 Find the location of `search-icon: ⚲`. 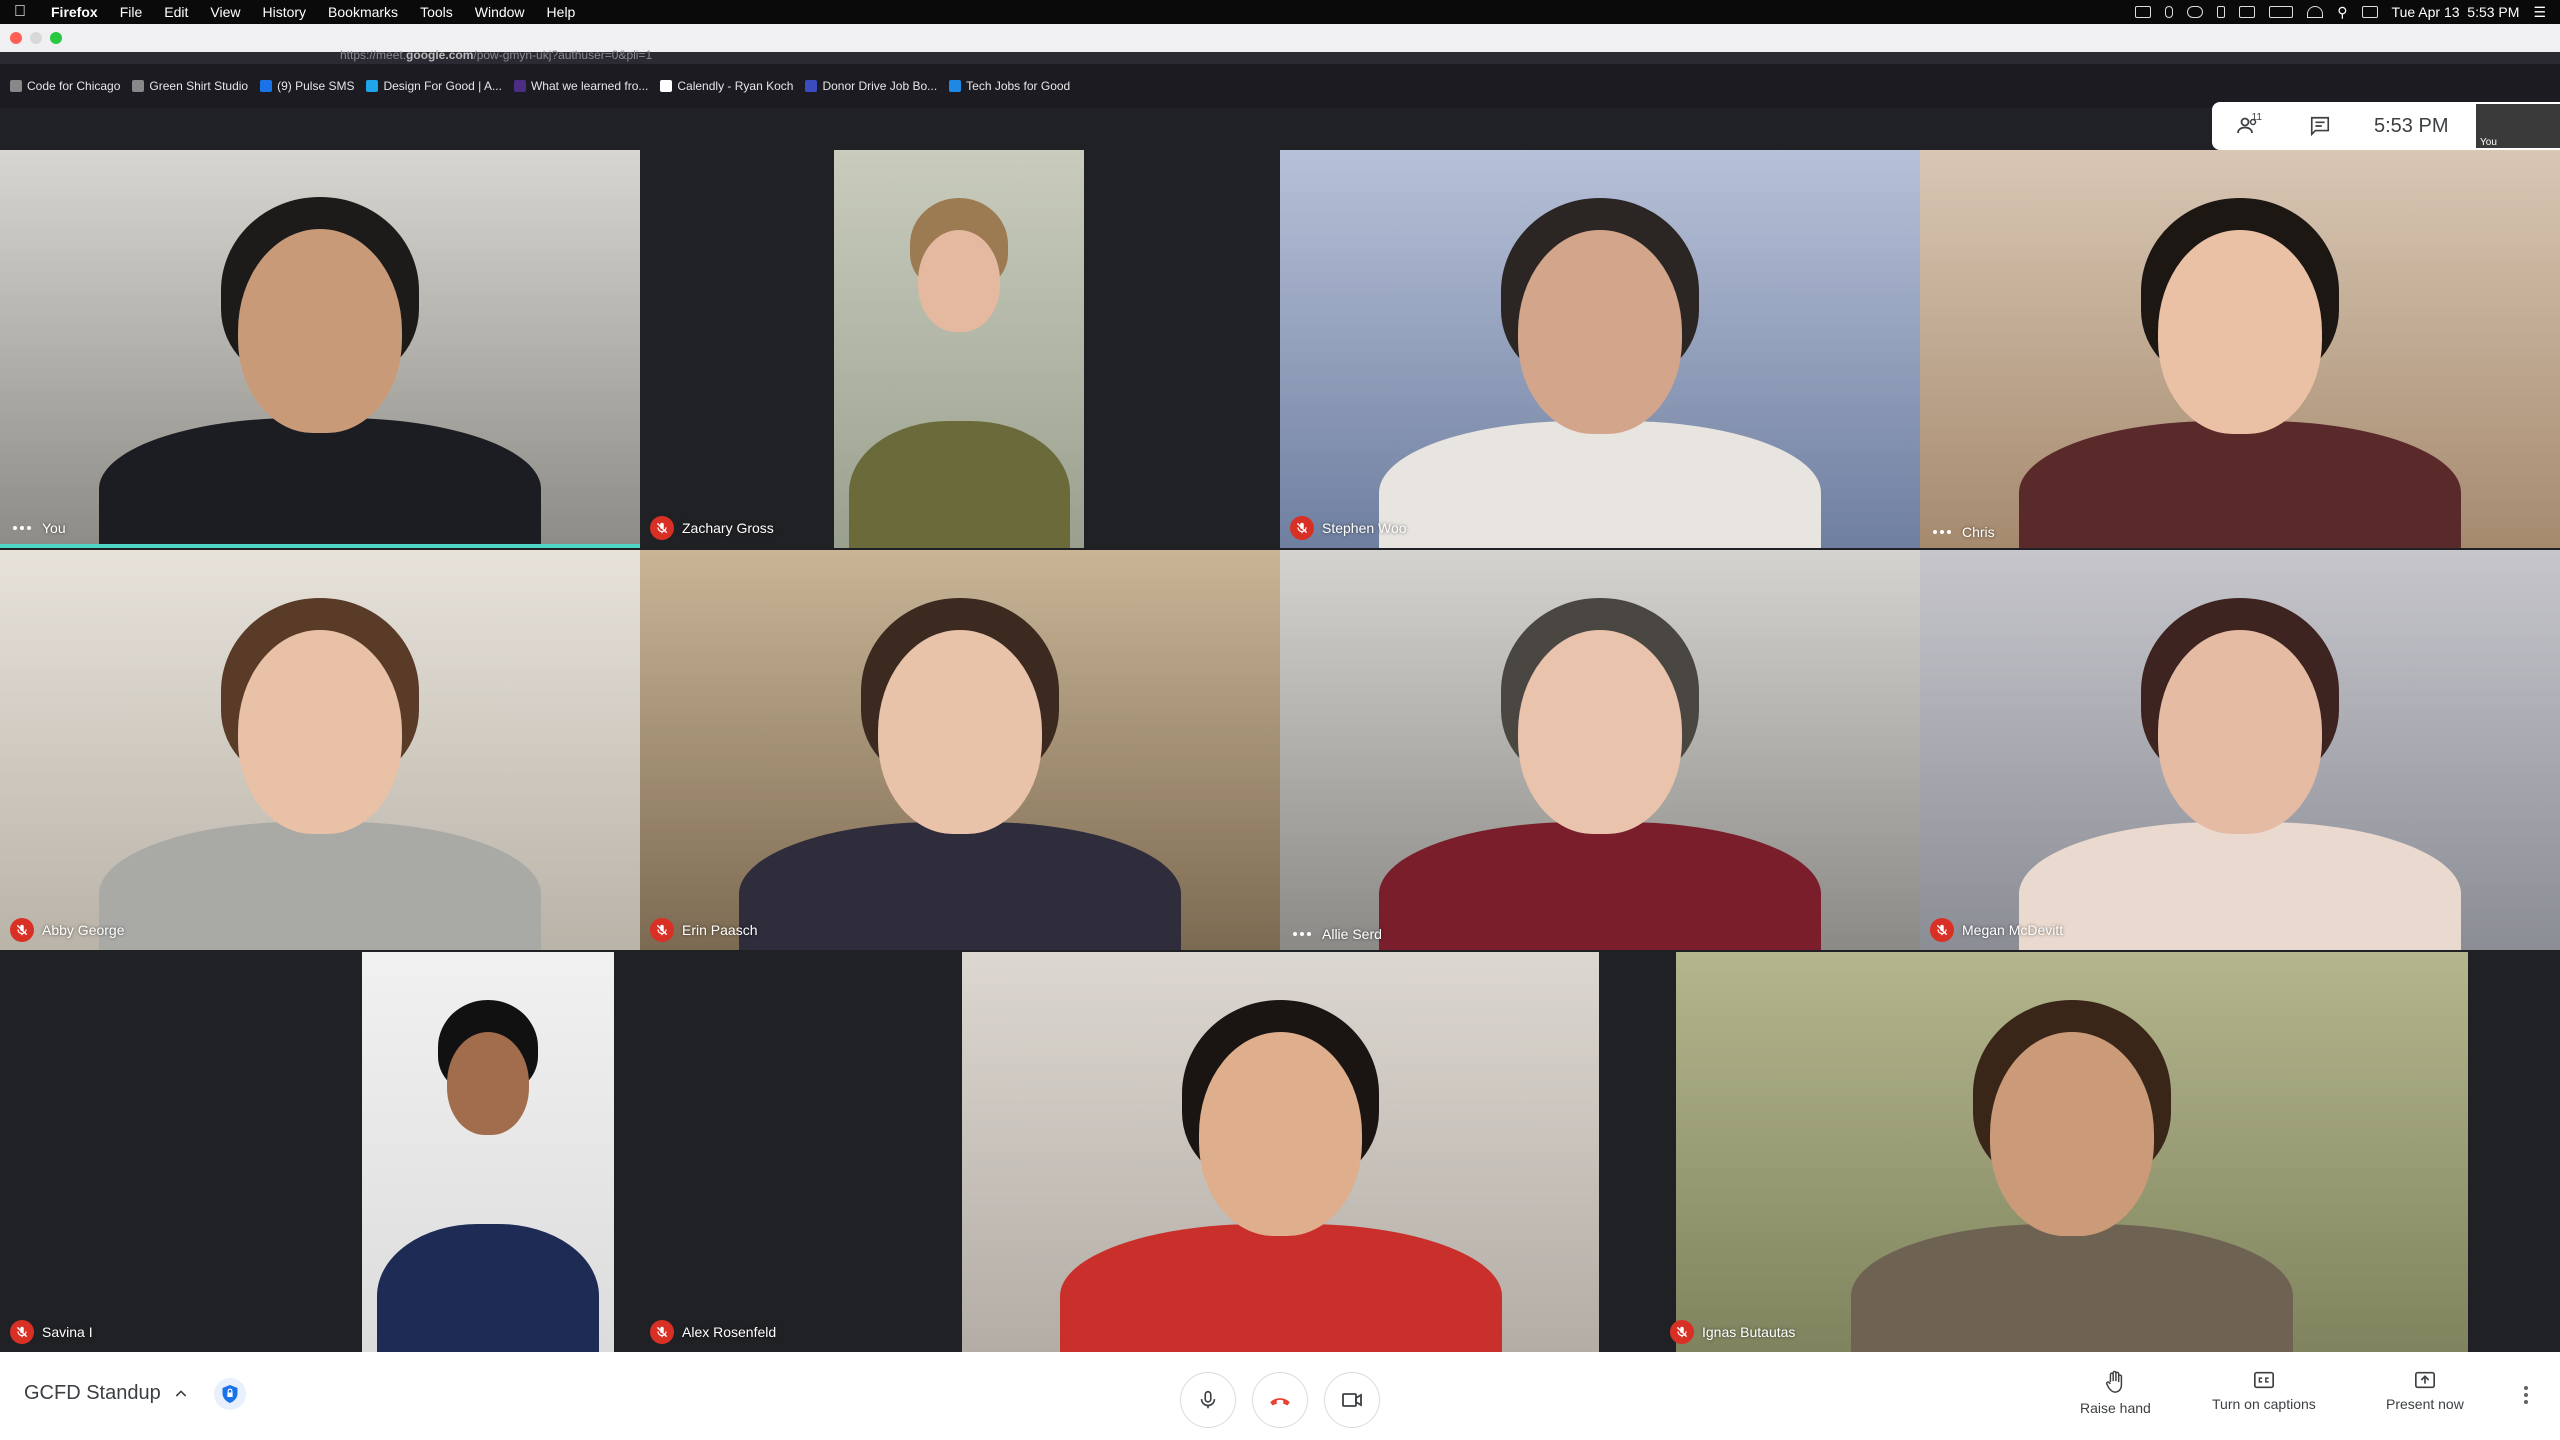

search-icon: ⚲ is located at coordinates (2342, 12).